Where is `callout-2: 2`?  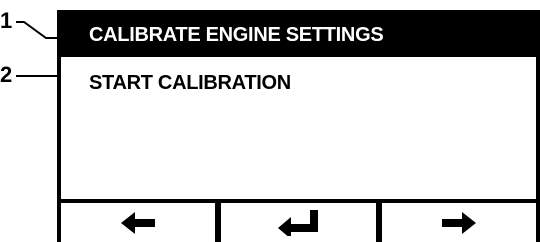 callout-2: 2 is located at coordinates (30, 79).